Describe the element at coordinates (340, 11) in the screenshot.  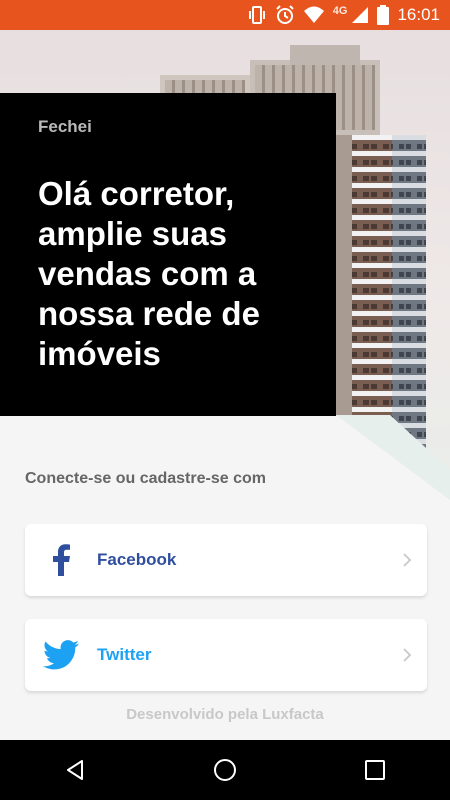
I see `network-type: 4G` at that location.